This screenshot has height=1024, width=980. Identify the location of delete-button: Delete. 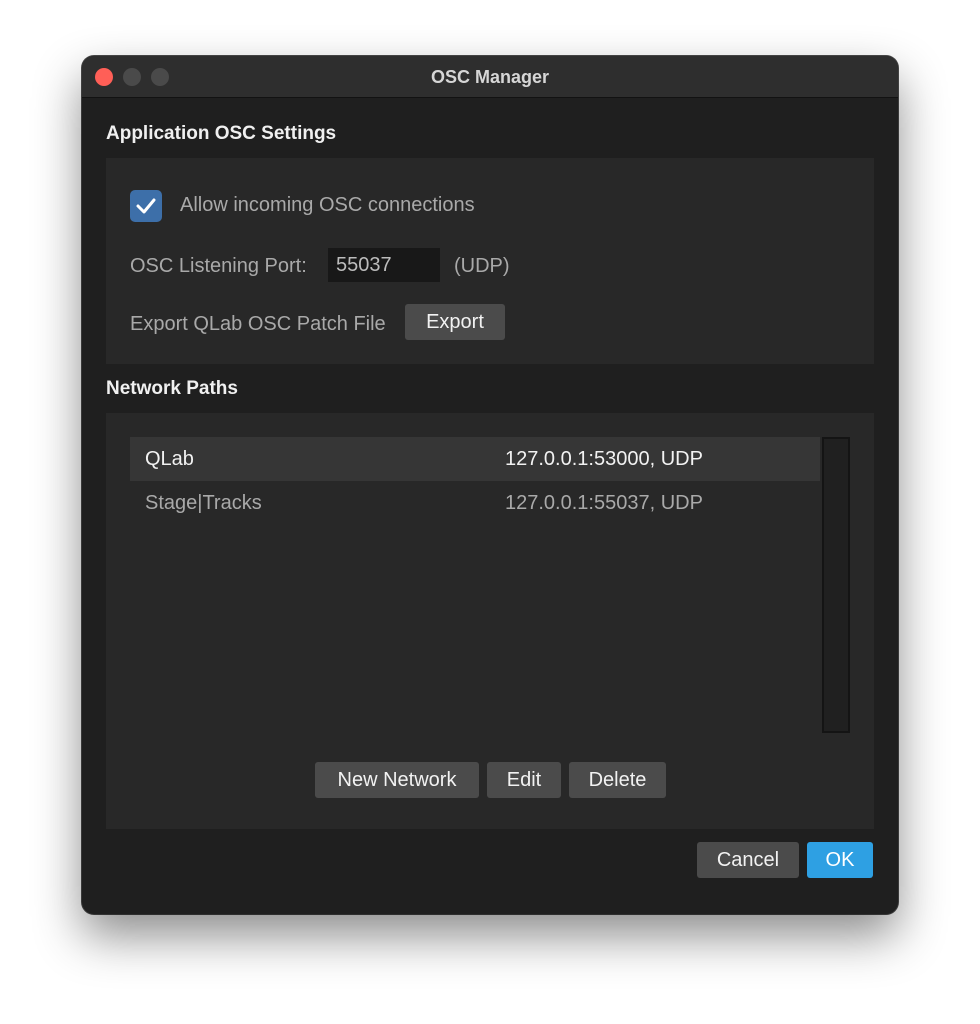
(617, 780).